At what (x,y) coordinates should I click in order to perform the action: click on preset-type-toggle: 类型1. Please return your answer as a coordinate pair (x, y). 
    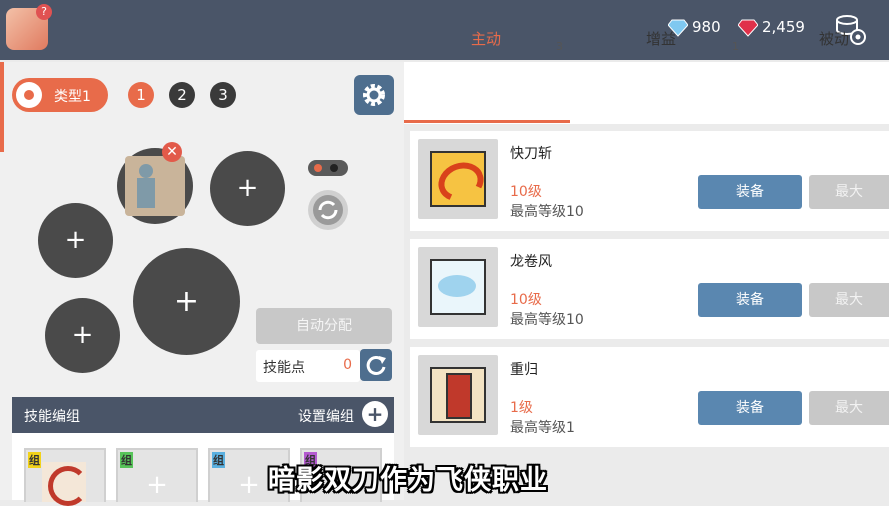
    Looking at the image, I should click on (60, 95).